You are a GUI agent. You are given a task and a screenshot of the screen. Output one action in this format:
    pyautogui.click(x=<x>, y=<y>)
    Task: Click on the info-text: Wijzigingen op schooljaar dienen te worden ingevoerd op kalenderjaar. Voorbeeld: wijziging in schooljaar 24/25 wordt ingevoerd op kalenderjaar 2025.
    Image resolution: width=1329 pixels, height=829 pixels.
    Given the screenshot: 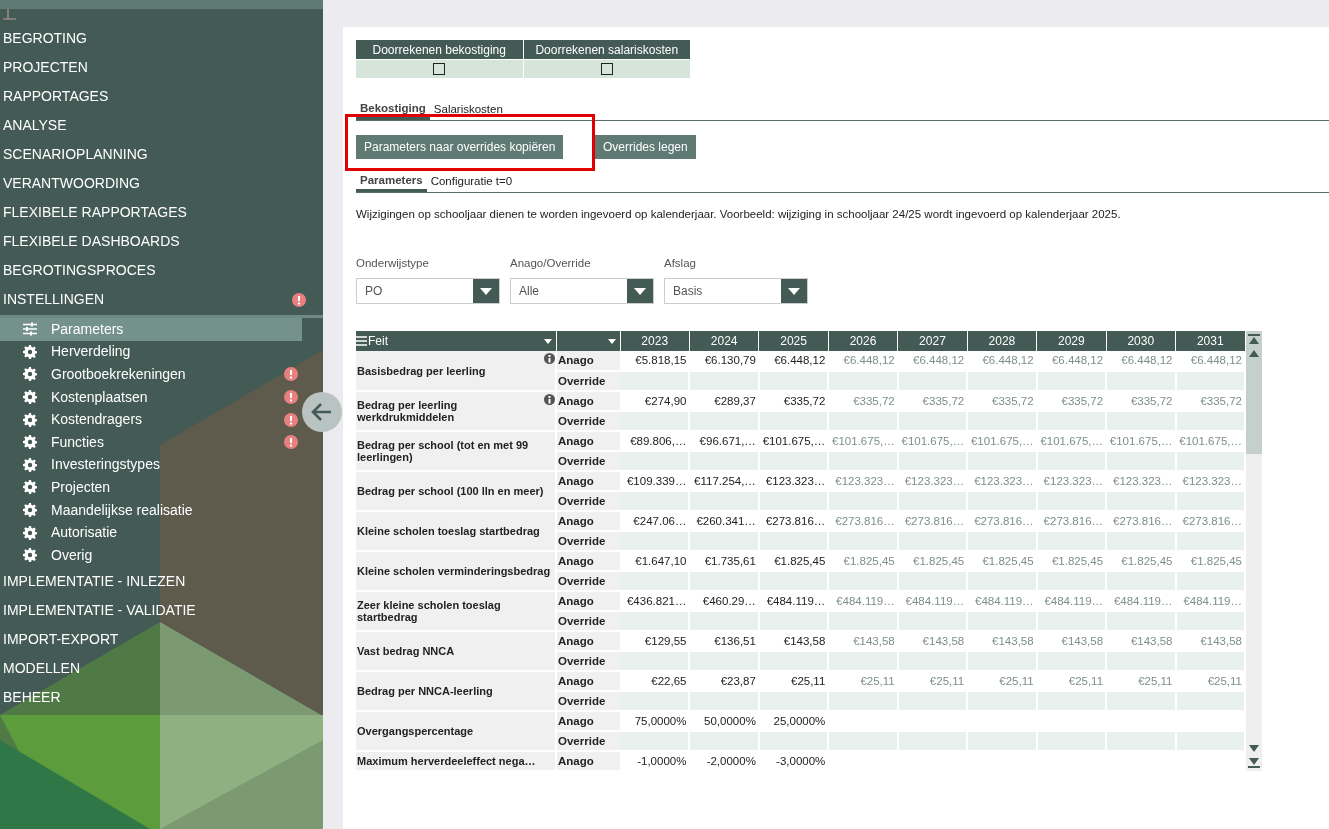 What is the action you would take?
    pyautogui.click(x=739, y=214)
    